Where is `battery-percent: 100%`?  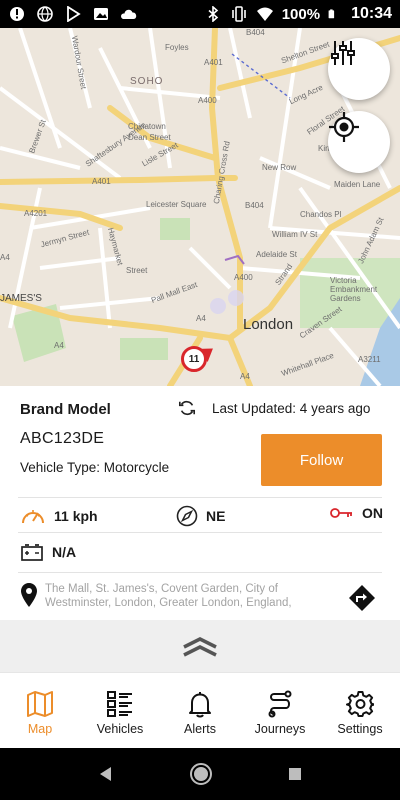
battery-percent: 100% is located at coordinates (301, 14).